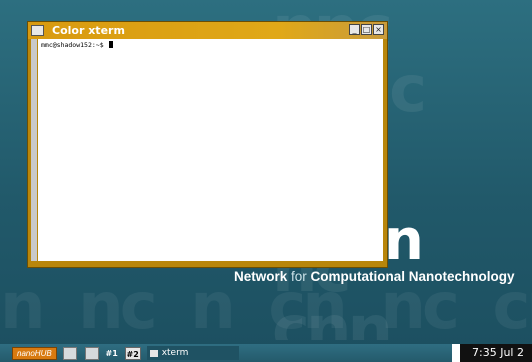  I want to click on tray-divider, so click(456, 353).